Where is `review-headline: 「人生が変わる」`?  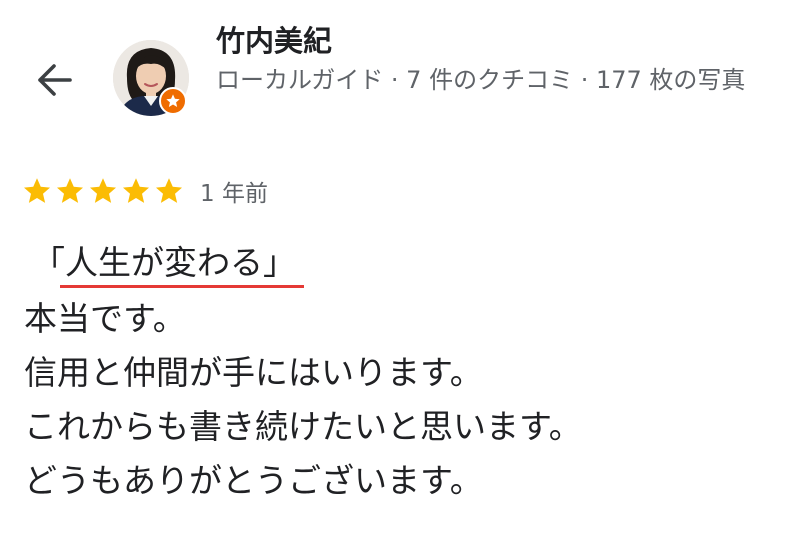 review-headline: 「人生が変わる」 is located at coordinates (168, 264).